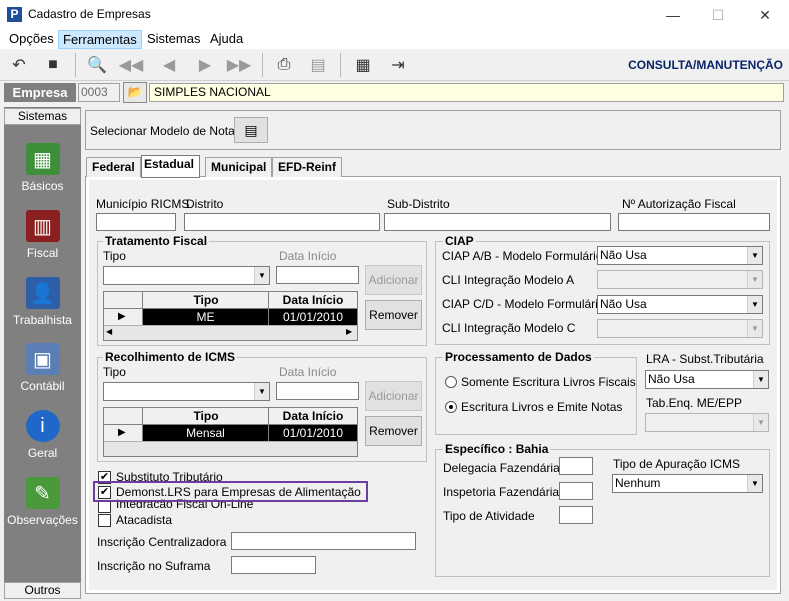  Describe the element at coordinates (680, 328) in the screenshot. I see `cli-c-select: ▼` at that location.